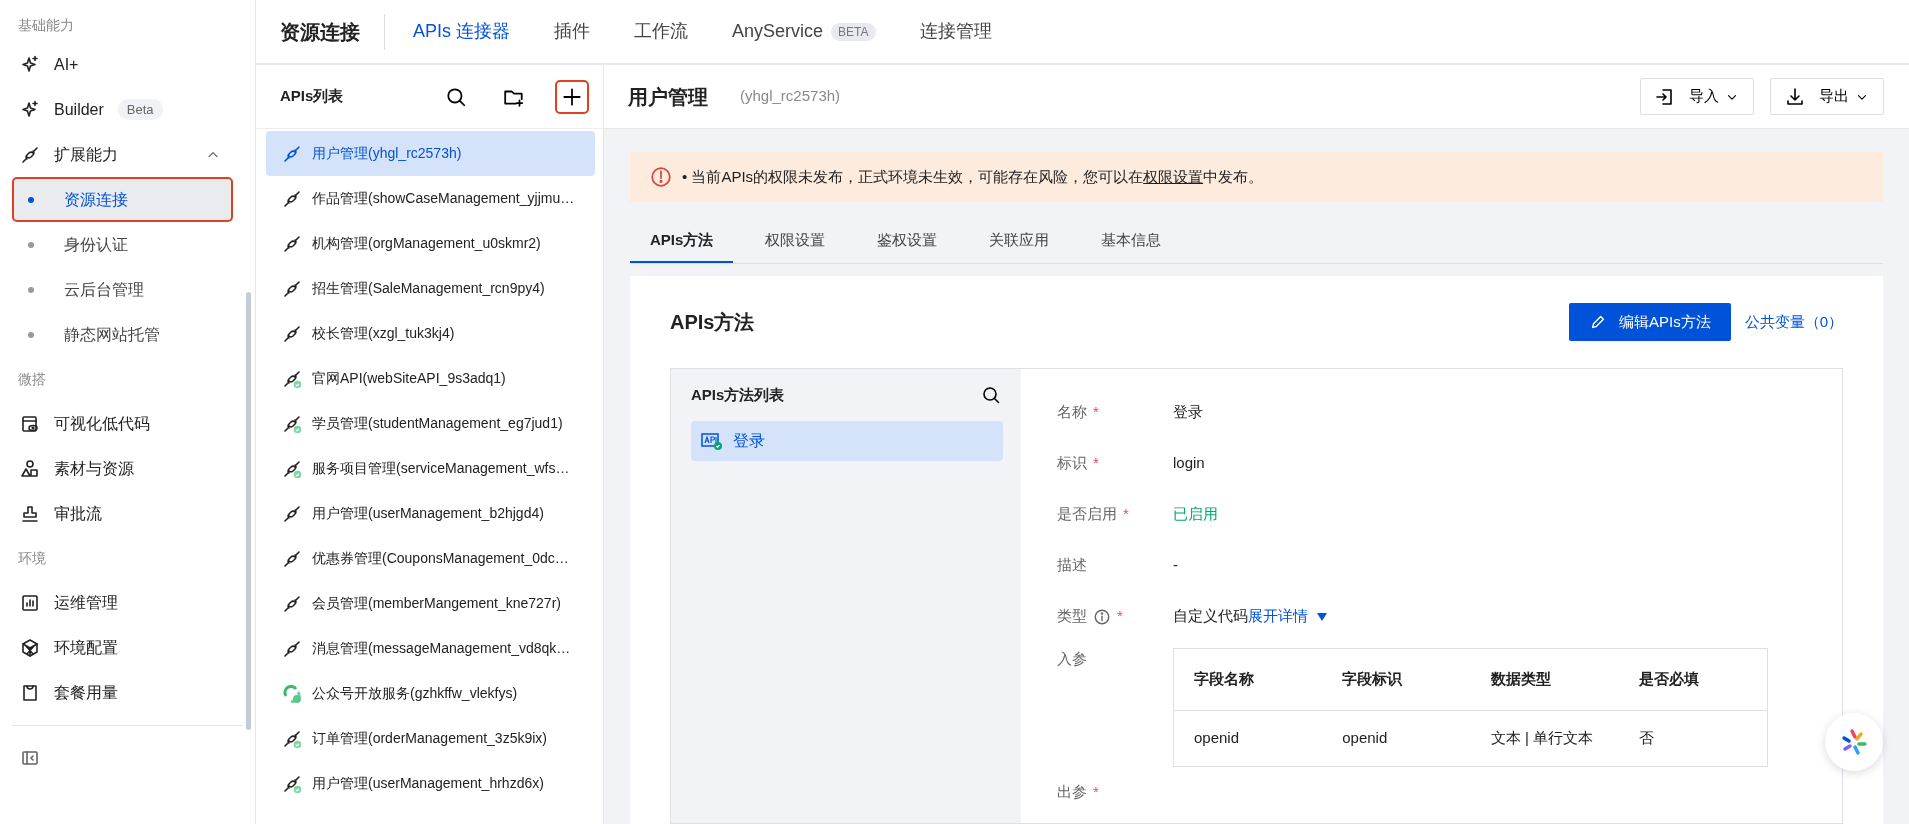  Describe the element at coordinates (661, 31) in the screenshot. I see `nav-tab: 工作流` at that location.